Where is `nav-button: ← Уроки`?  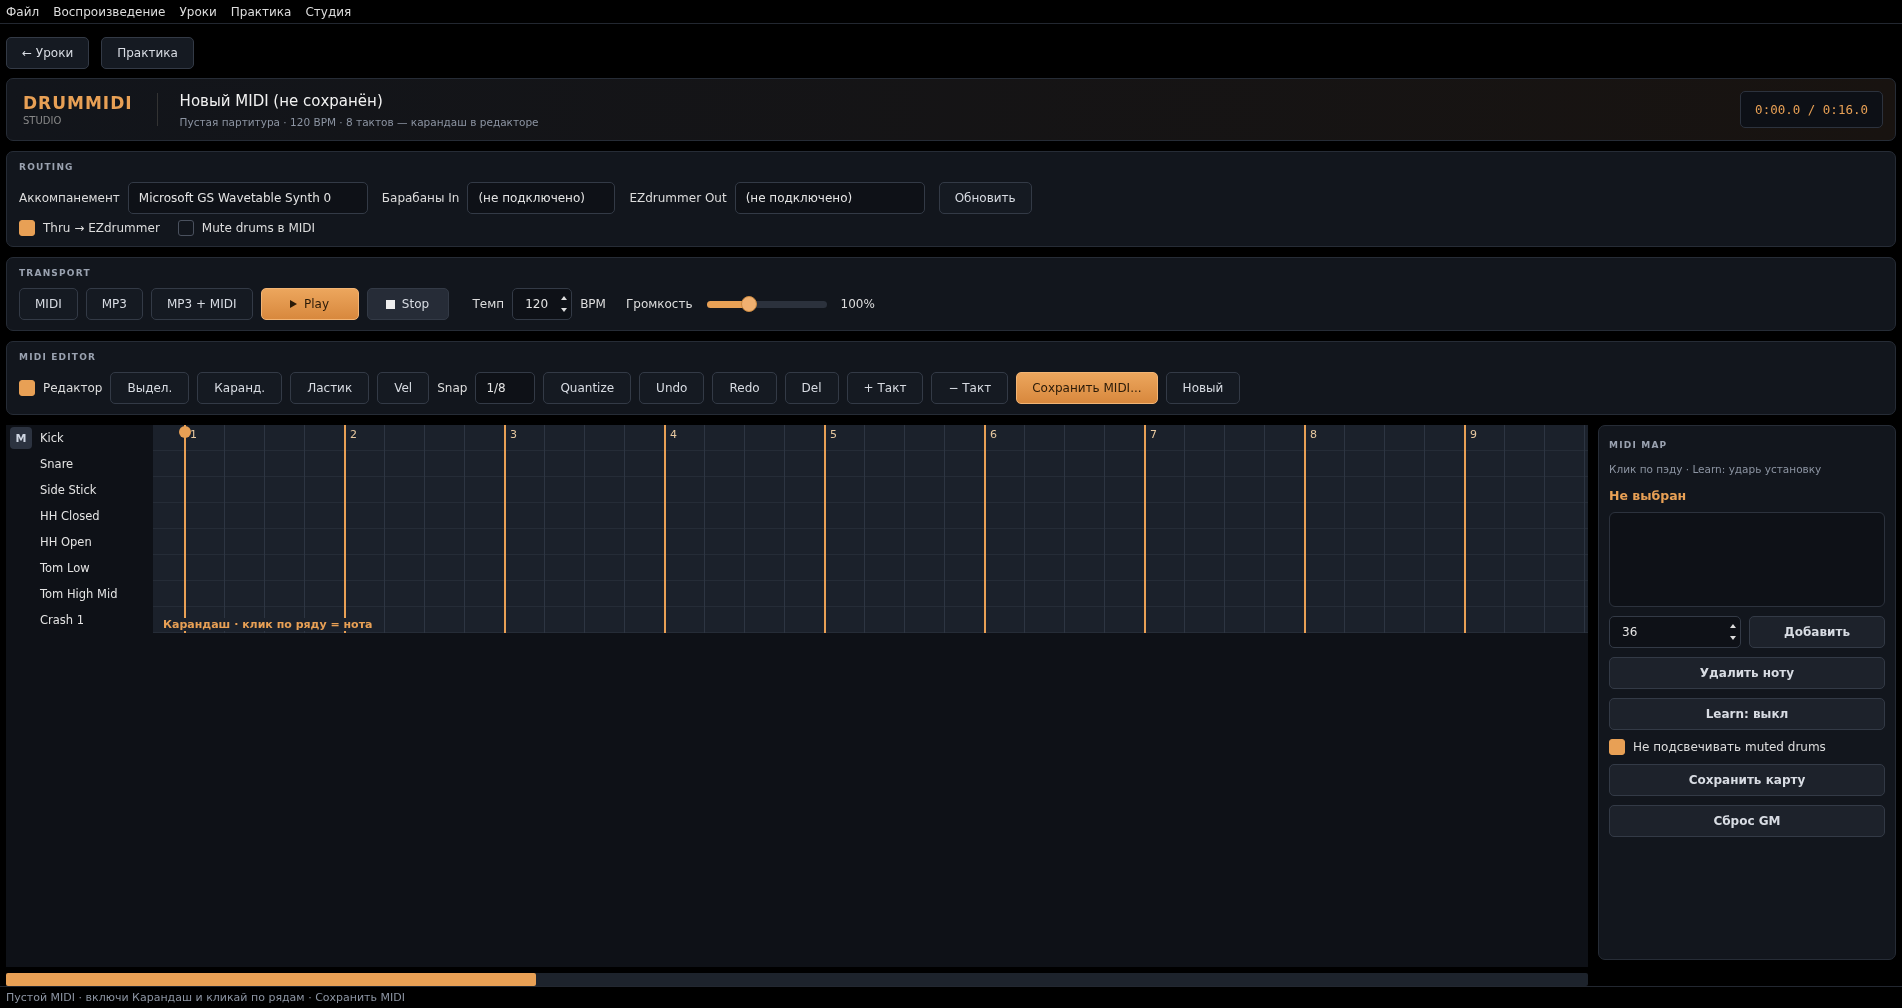
nav-button: ← Уроки is located at coordinates (48, 53).